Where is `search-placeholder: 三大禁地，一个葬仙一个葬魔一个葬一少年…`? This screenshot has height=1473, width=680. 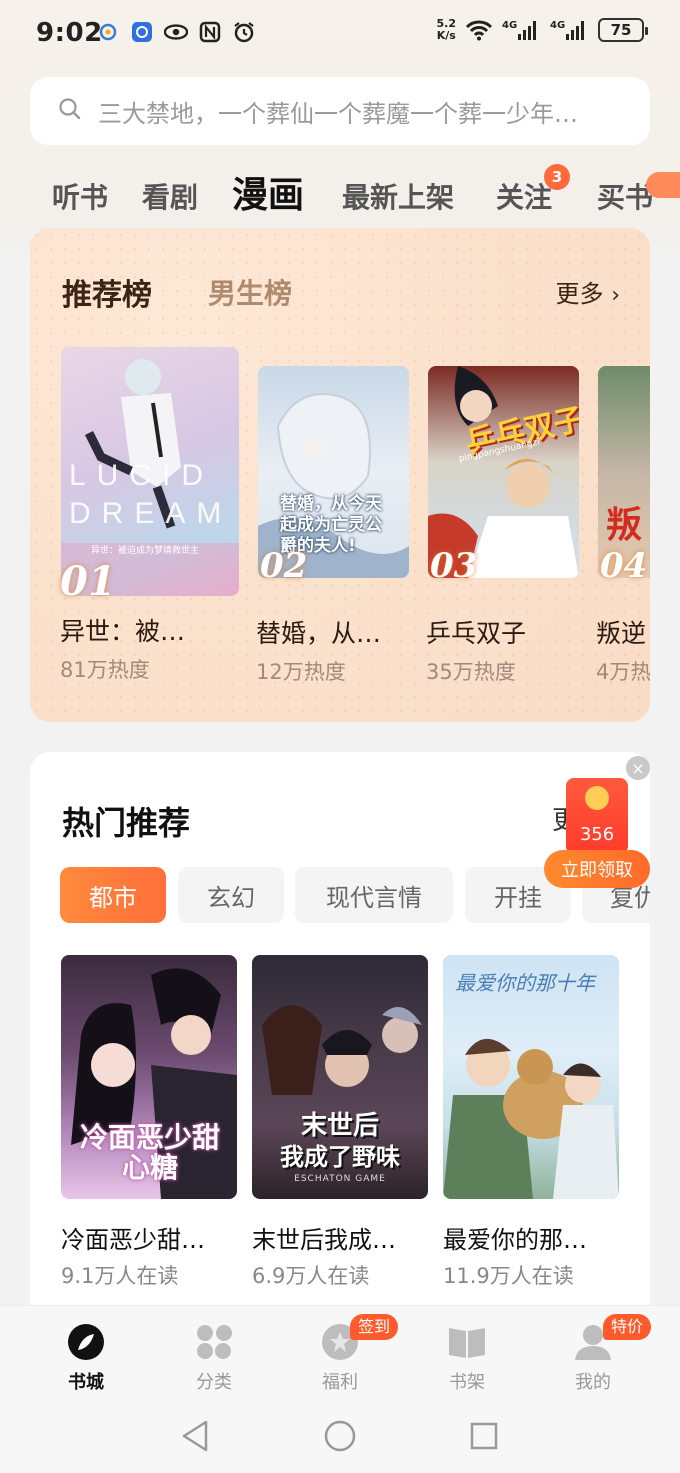
search-placeholder: 三大禁地，一个葬仙一个葬魔一个葬一少年… is located at coordinates (338, 113).